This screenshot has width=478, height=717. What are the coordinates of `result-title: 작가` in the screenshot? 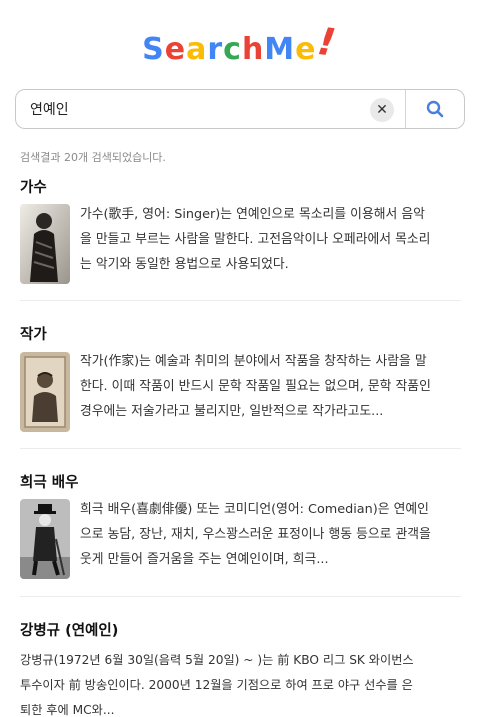 It's located at (240, 333).